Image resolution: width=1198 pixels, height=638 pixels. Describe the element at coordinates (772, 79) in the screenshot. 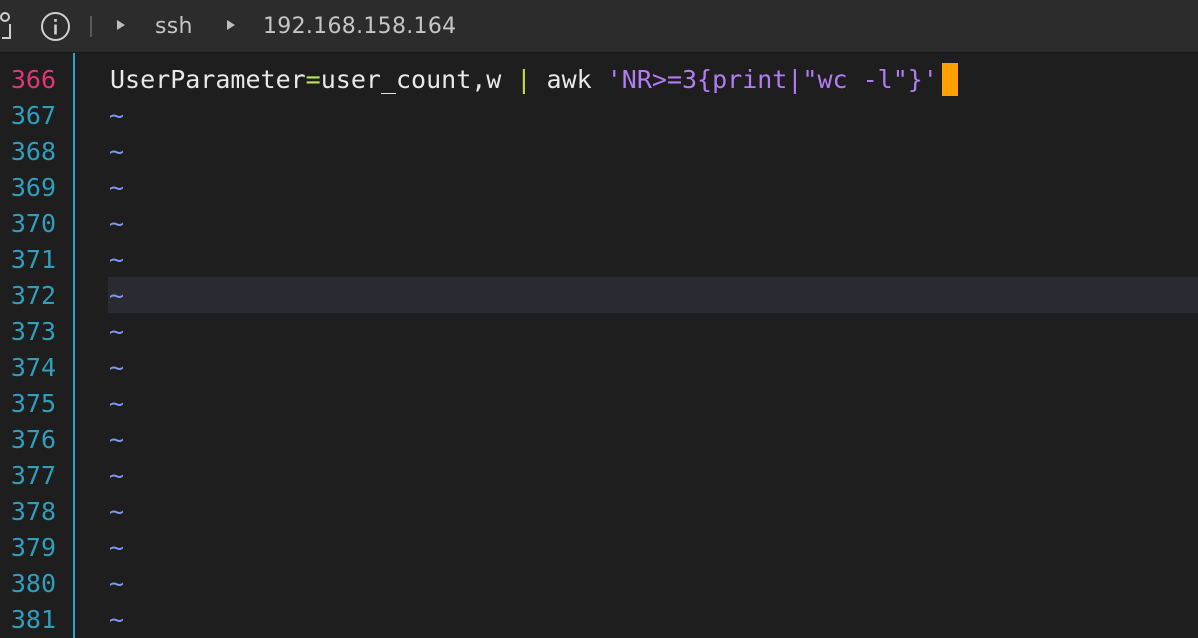

I see `code-string: 'NR>=3{print|"wc -l"}'` at that location.